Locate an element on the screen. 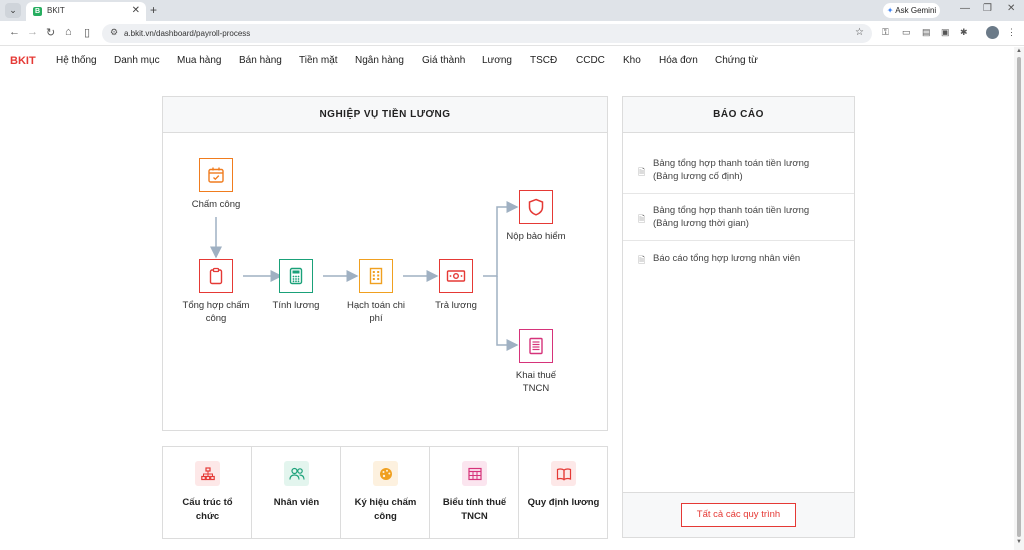  profile-avatar is located at coordinates (992, 32).